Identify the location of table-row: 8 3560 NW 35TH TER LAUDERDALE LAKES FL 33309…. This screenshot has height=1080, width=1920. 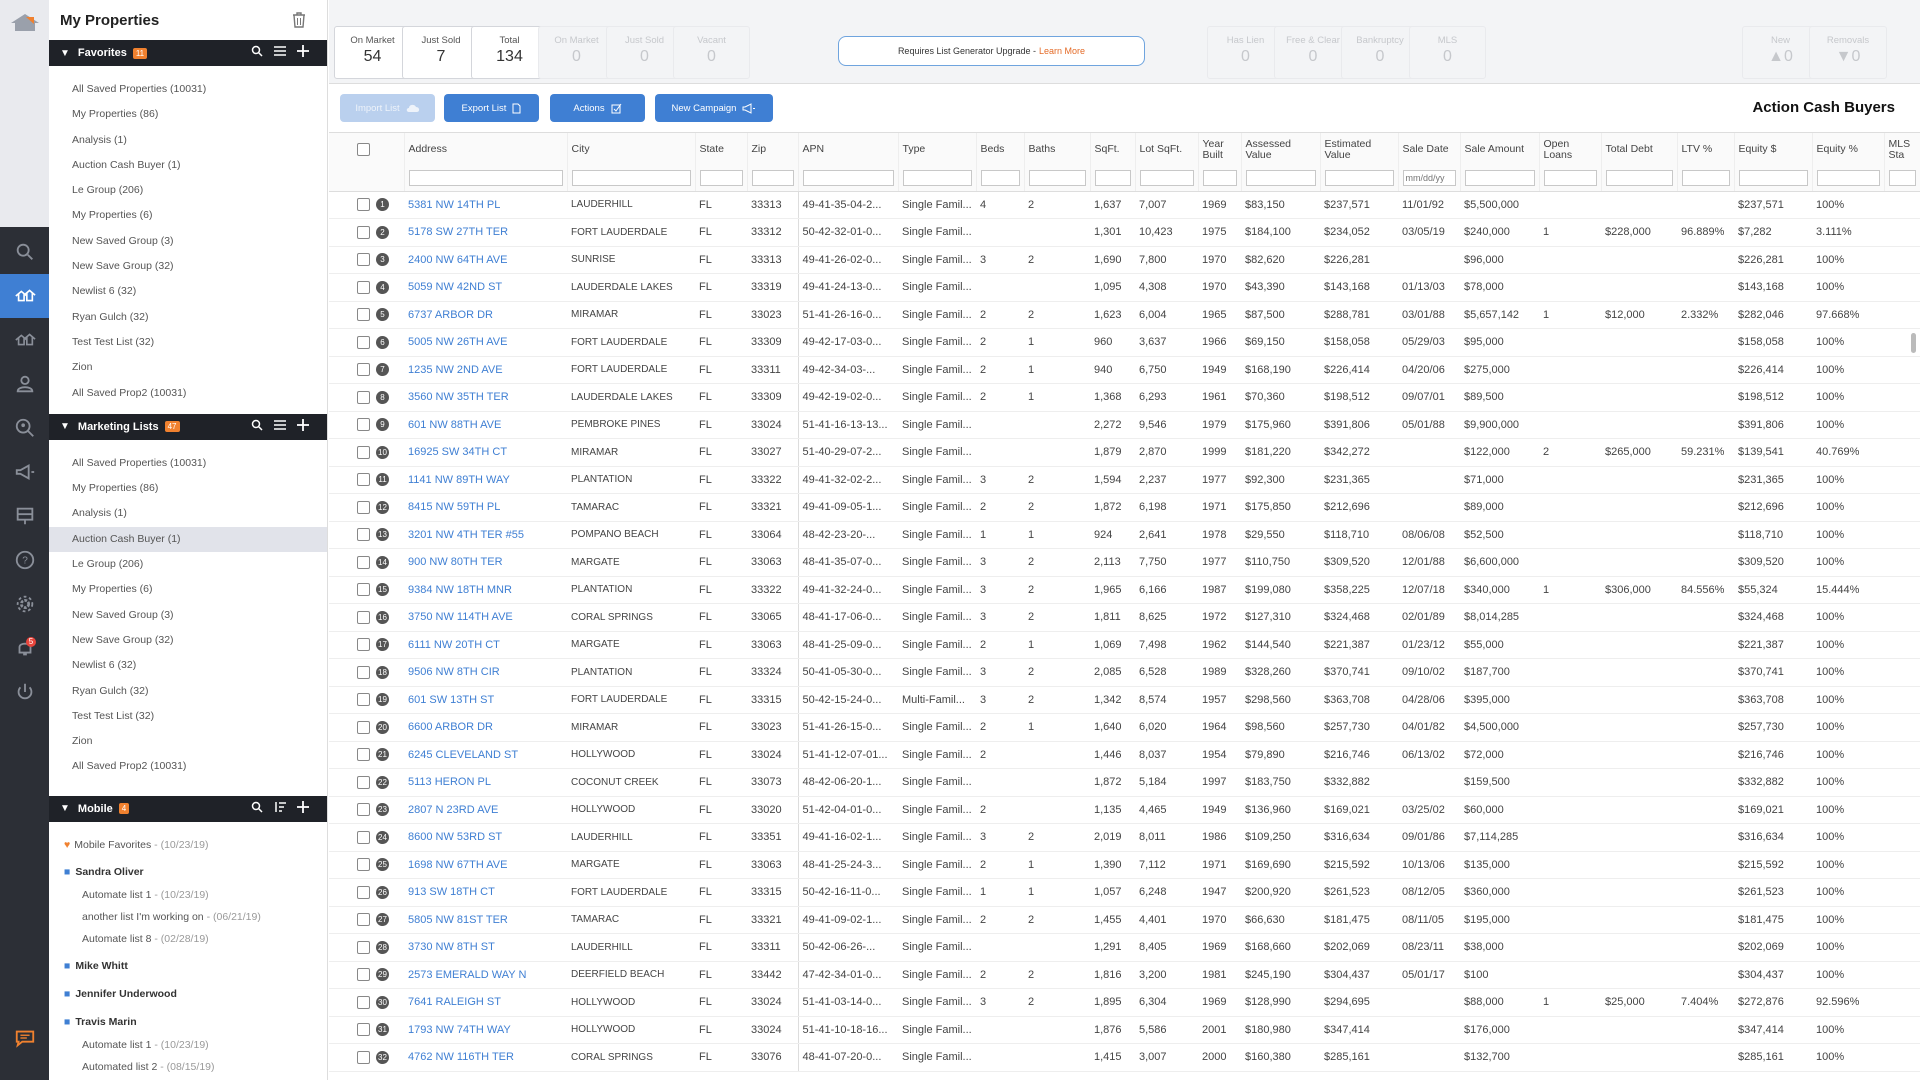
(1124, 397).